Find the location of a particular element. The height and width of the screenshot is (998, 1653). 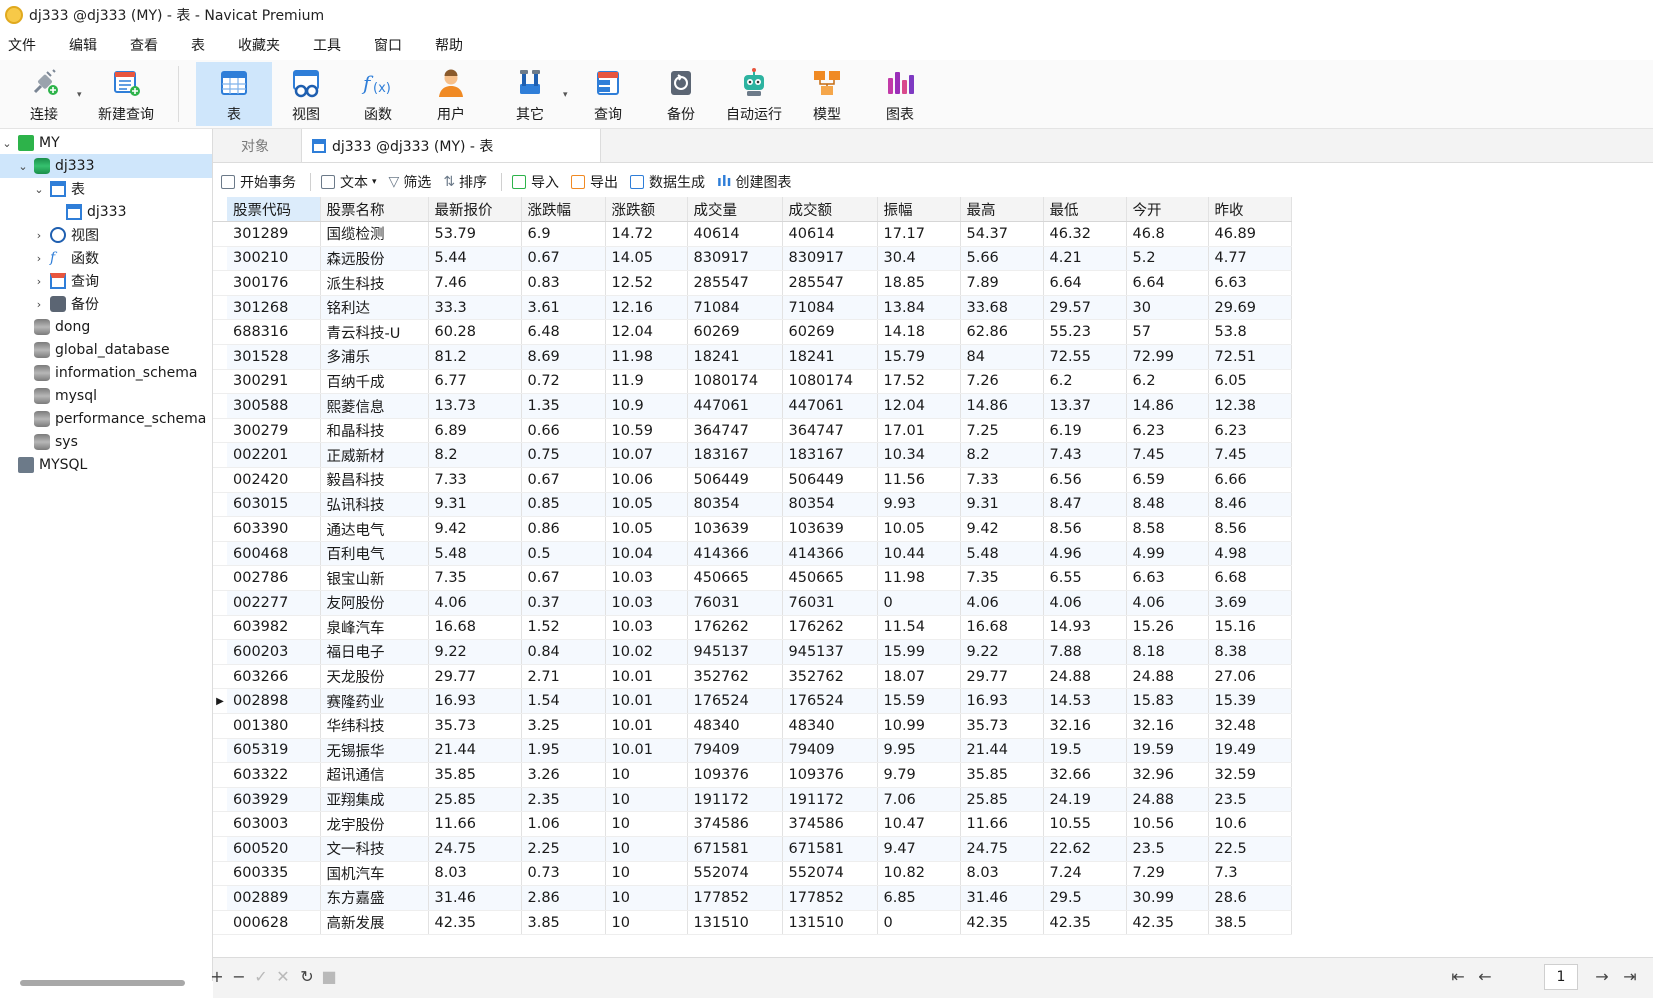

tree-item-backups: › 备份 is located at coordinates (106, 304).